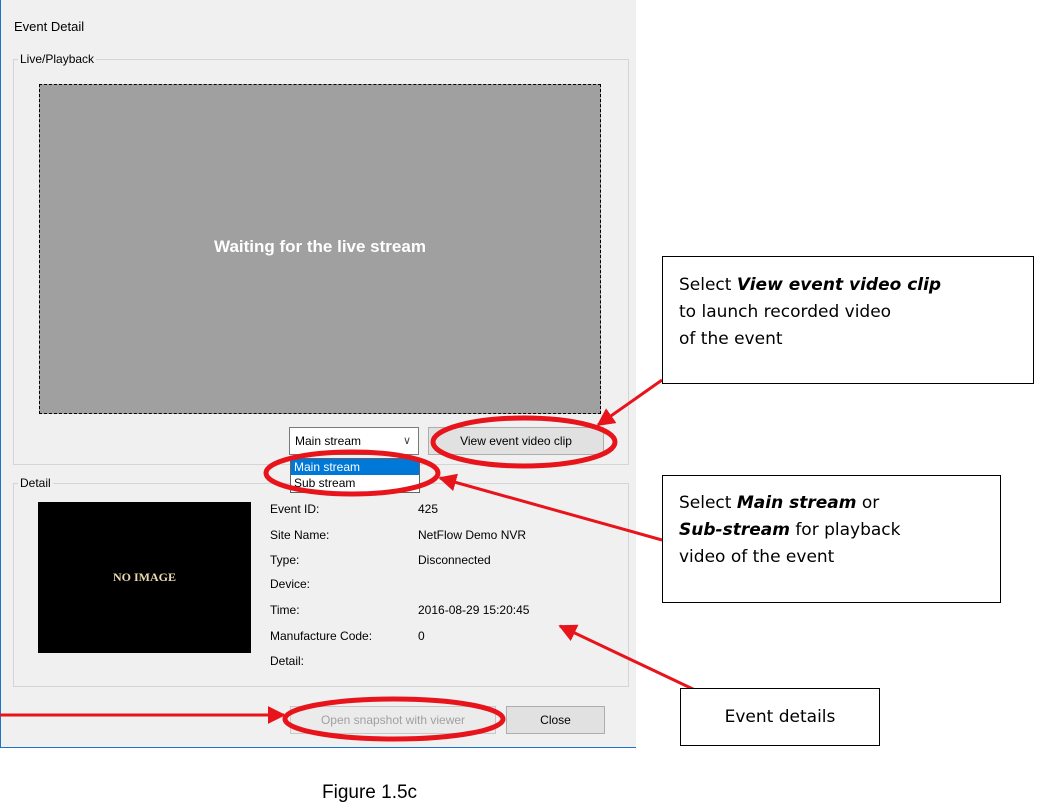 Image resolution: width=1040 pixels, height=804 pixels. Describe the element at coordinates (394, 719) in the screenshot. I see `highlight-ellipse-snapshot` at that location.